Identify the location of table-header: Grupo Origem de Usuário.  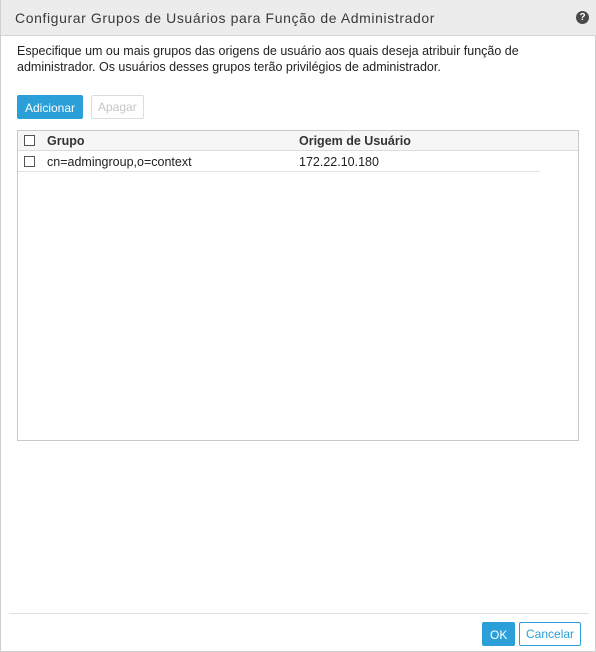
(298, 141).